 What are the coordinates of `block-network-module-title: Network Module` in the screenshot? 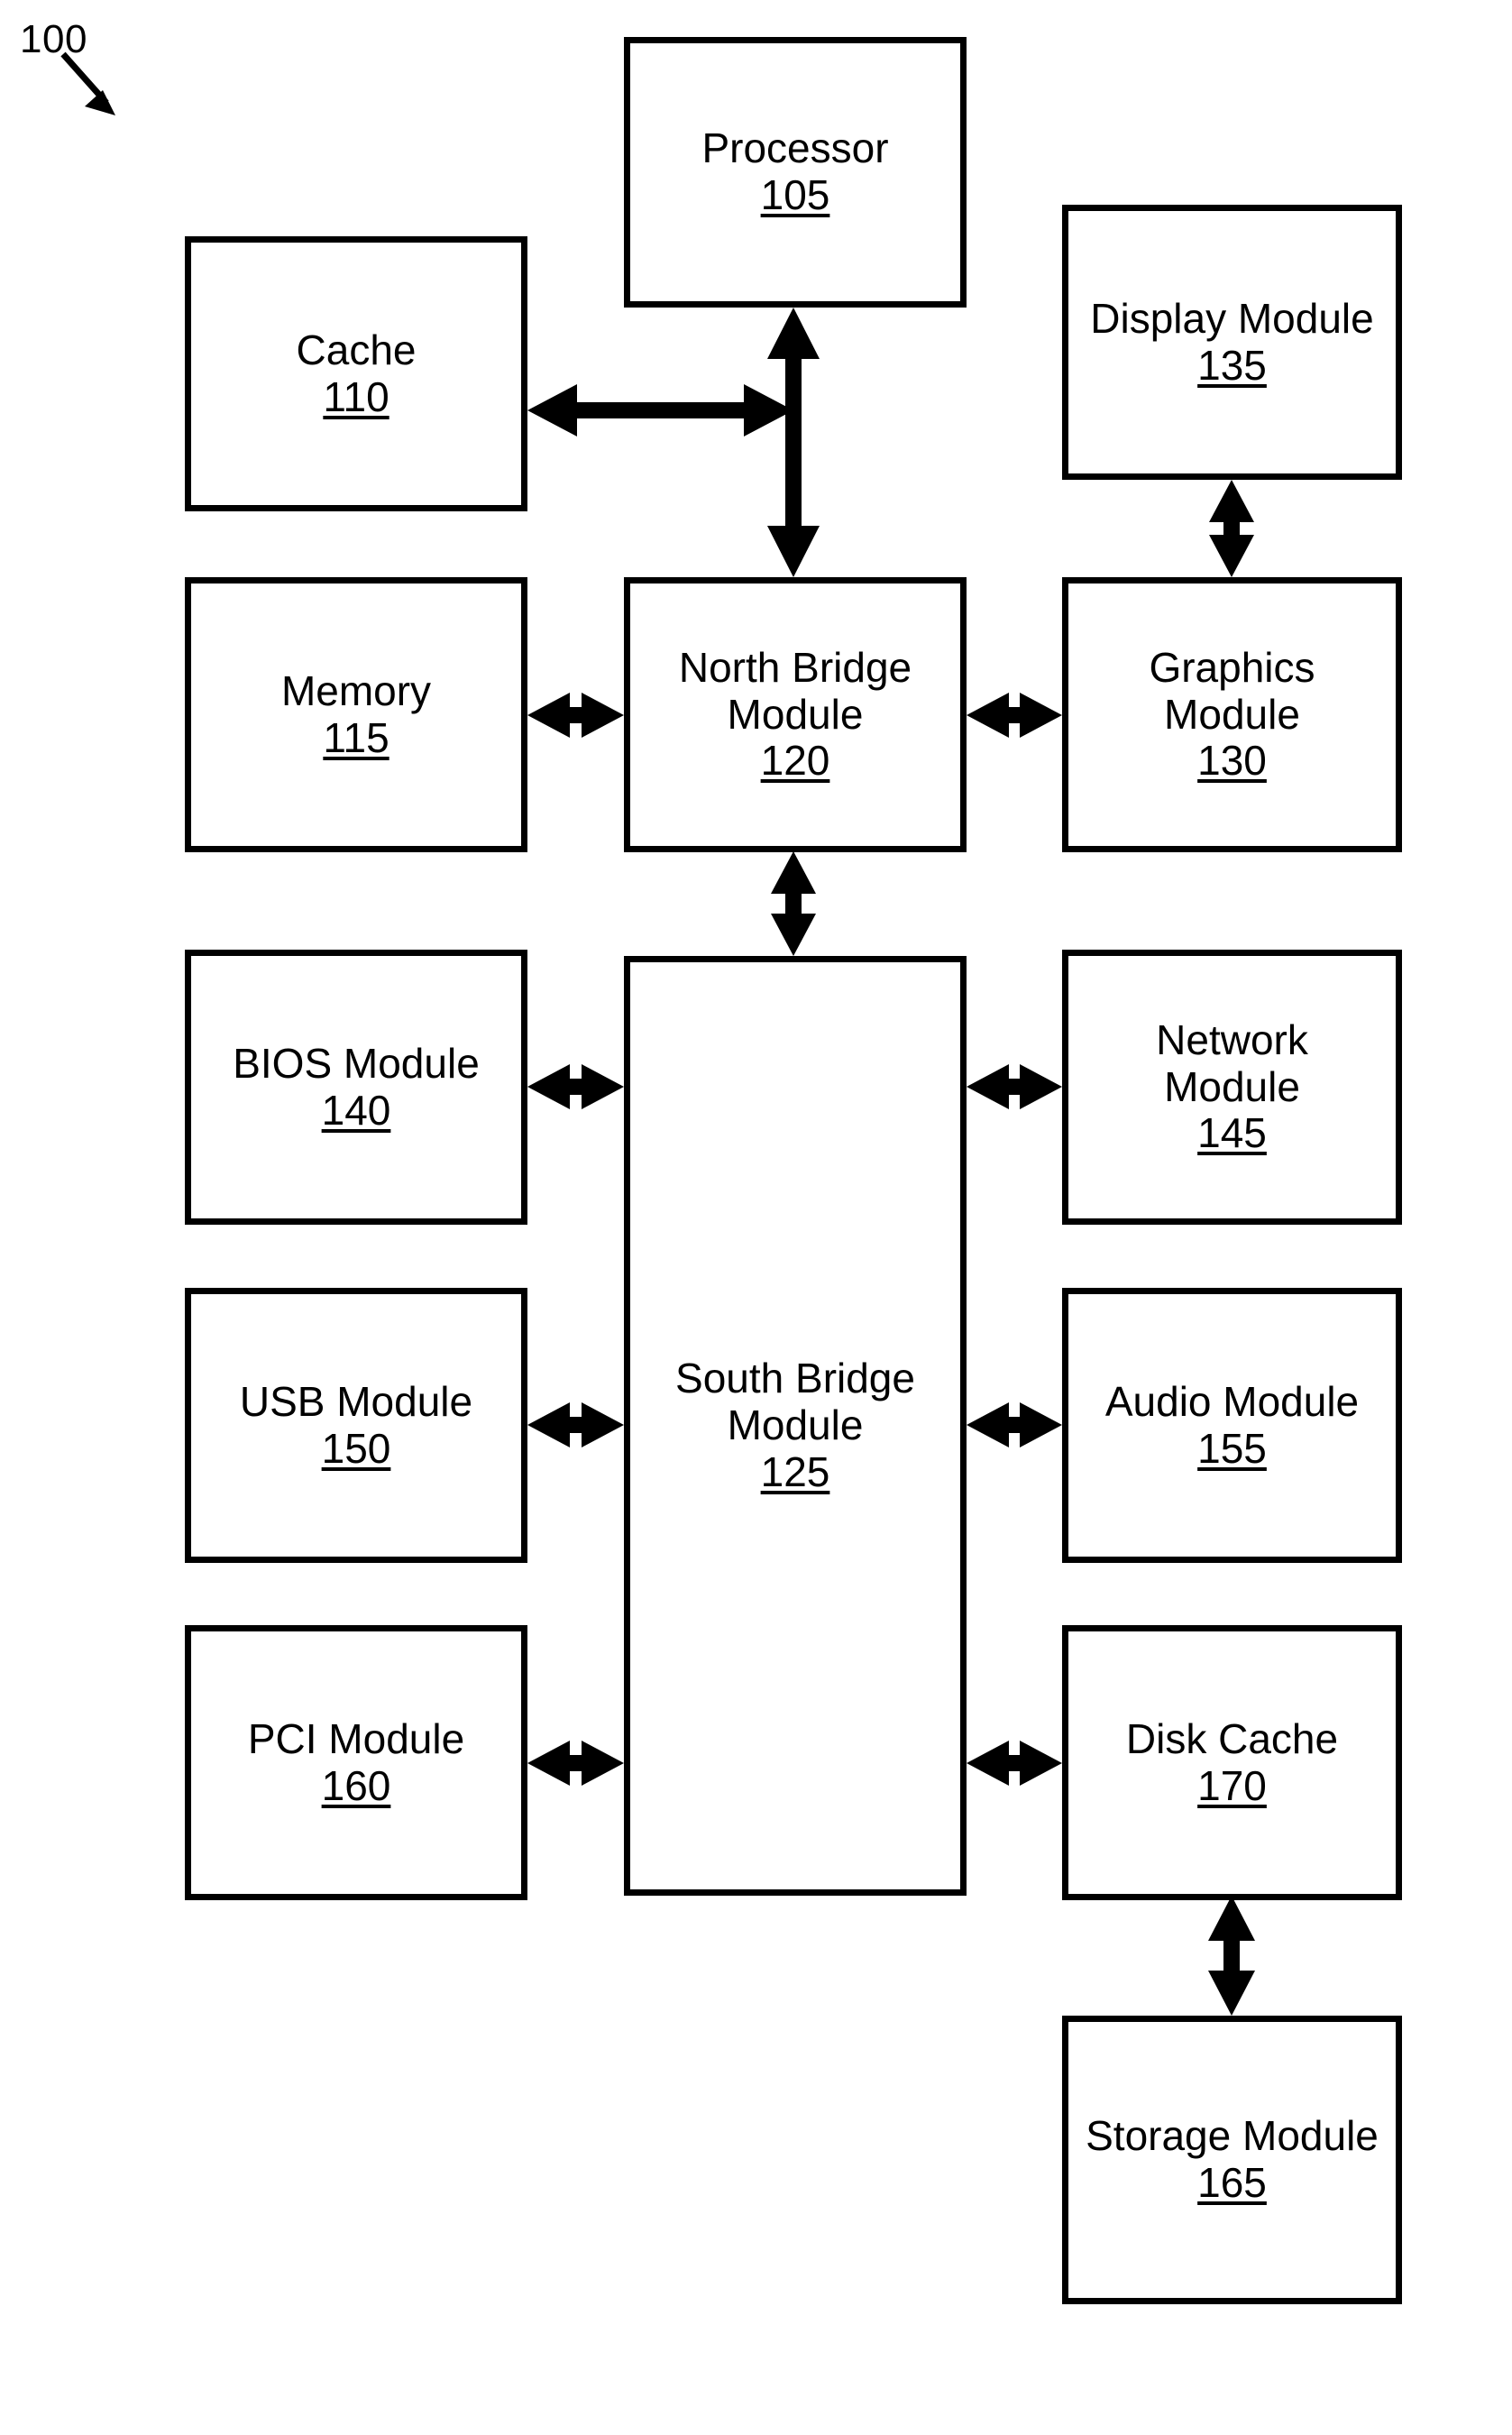 It's located at (1232, 1062).